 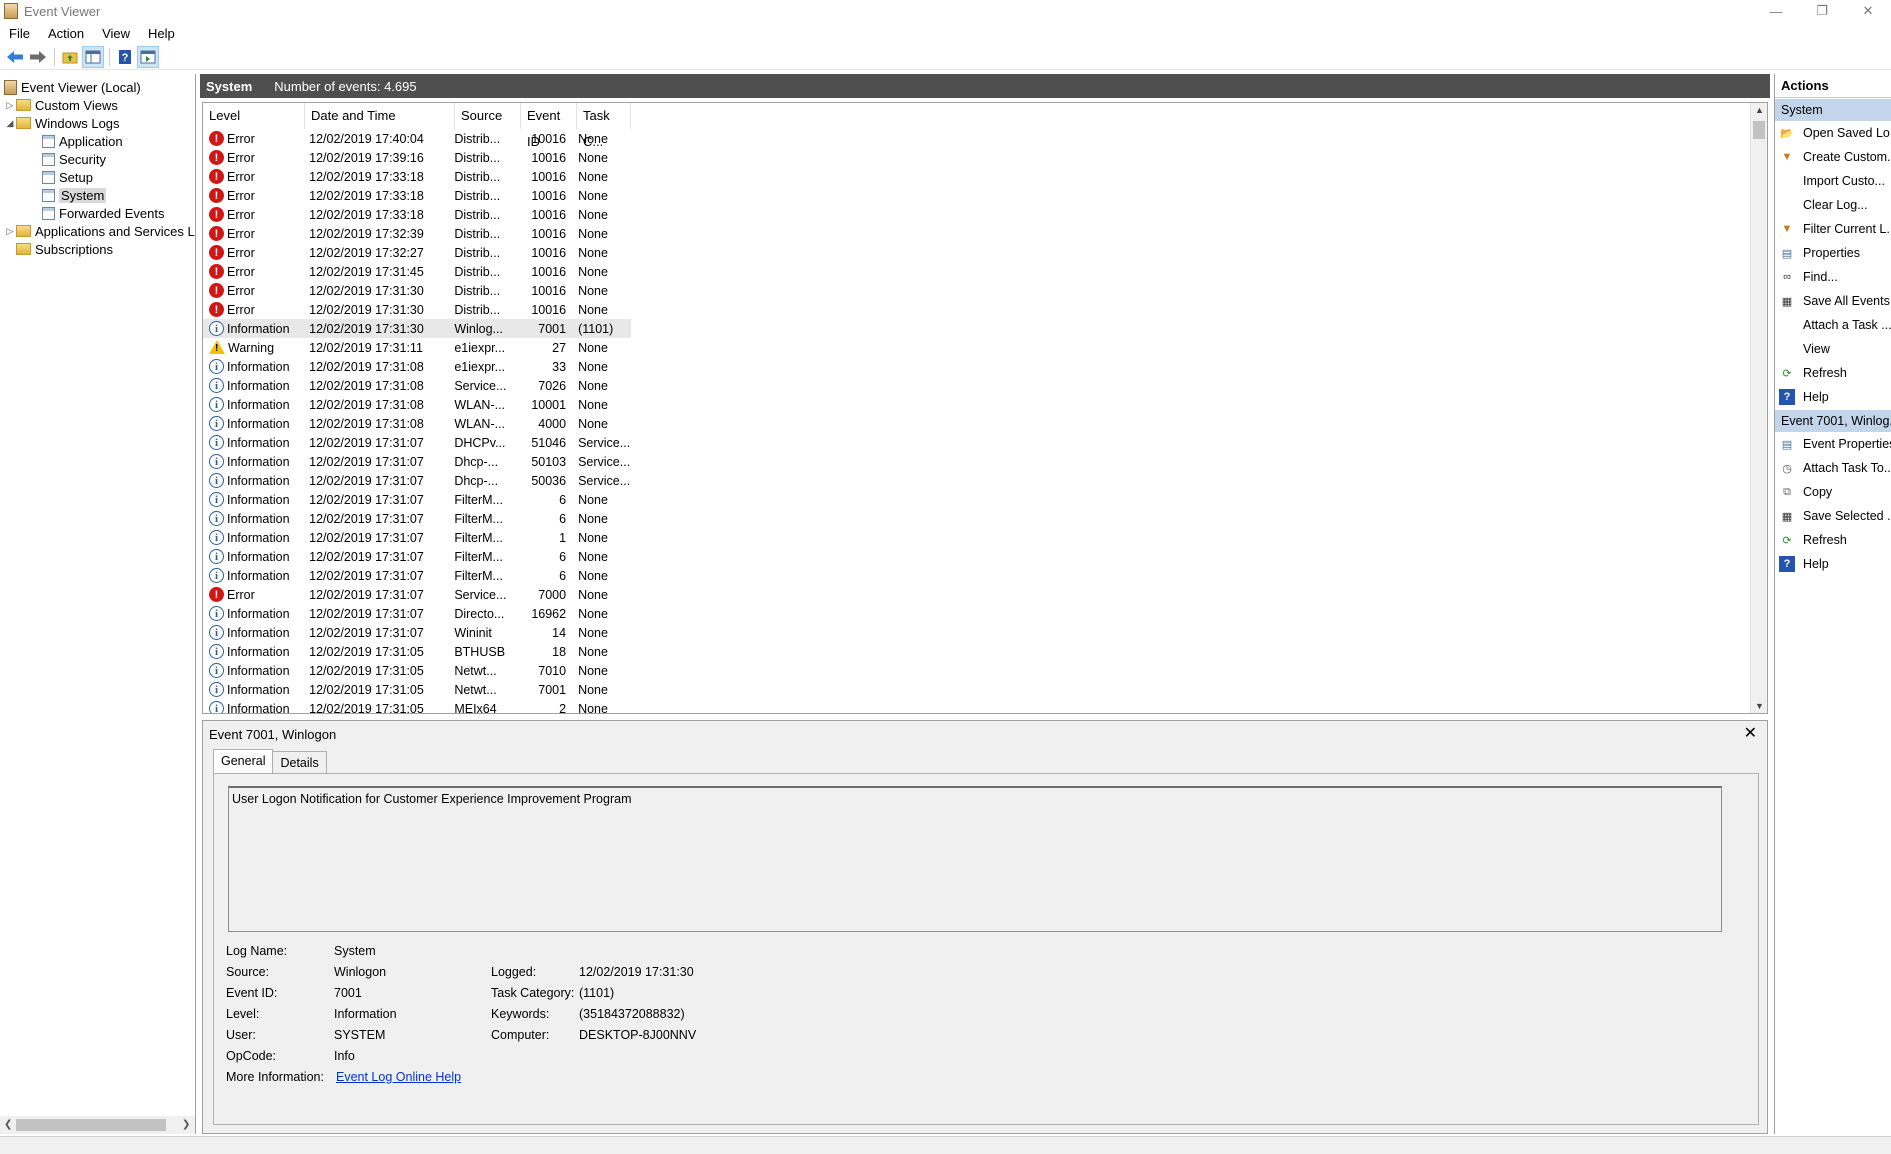 I want to click on menu-help: Help, so click(x=161, y=33).